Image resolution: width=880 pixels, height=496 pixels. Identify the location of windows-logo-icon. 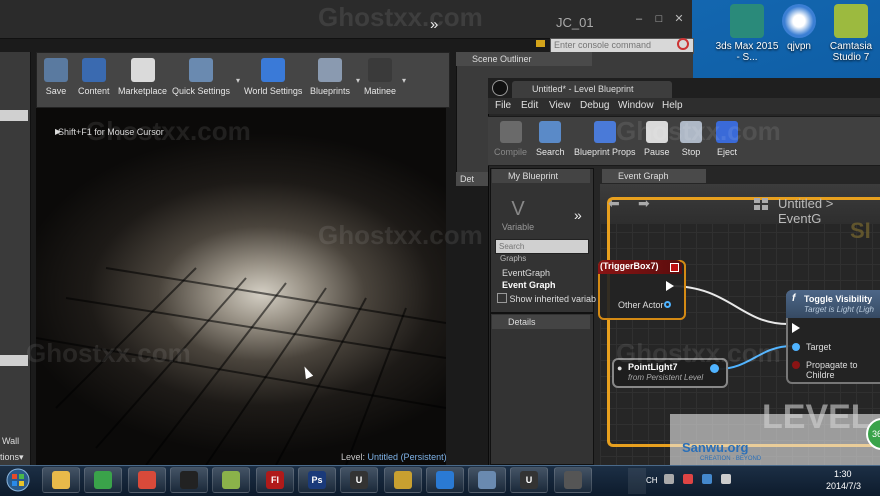
(14, 476).